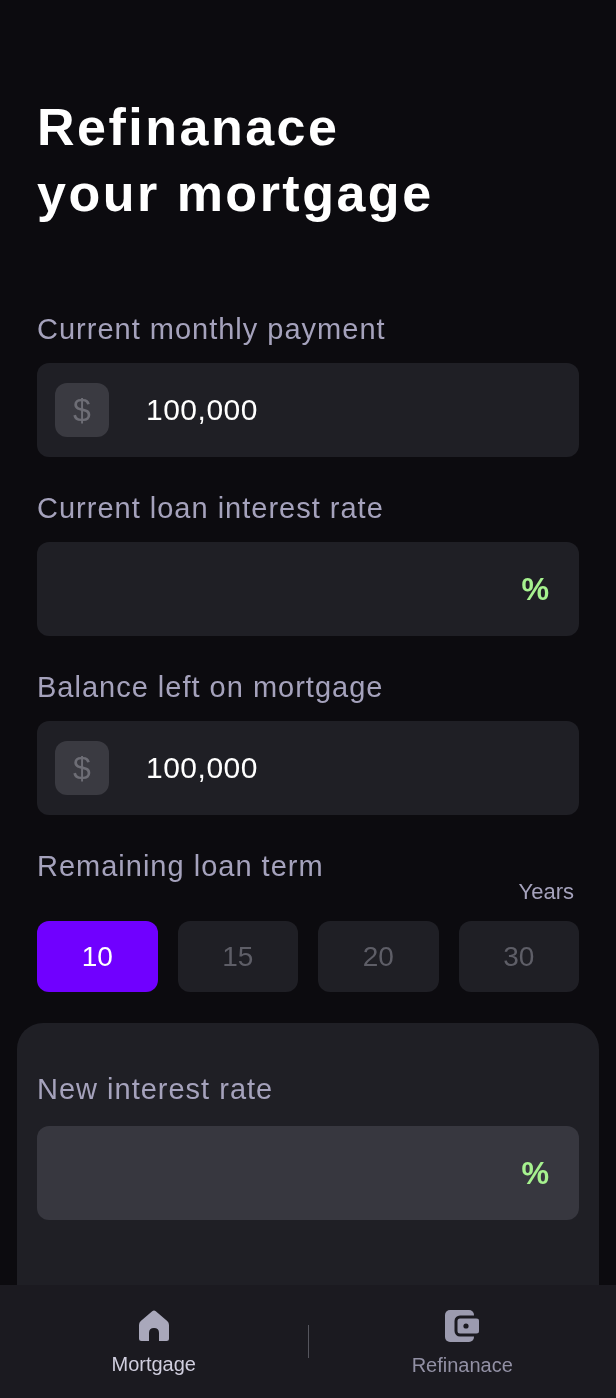  What do you see at coordinates (153, 1343) in the screenshot?
I see `nav-tab: Mortgage` at bounding box center [153, 1343].